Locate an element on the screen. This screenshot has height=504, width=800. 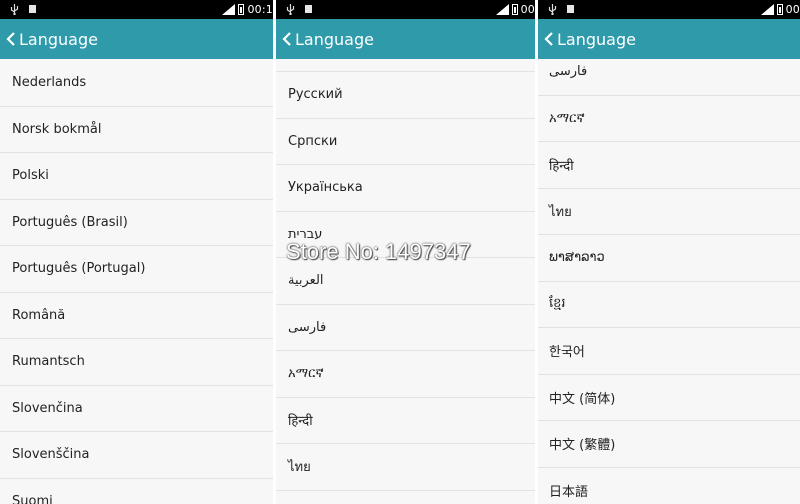
status-bar: 00:1 is located at coordinates (136, 9).